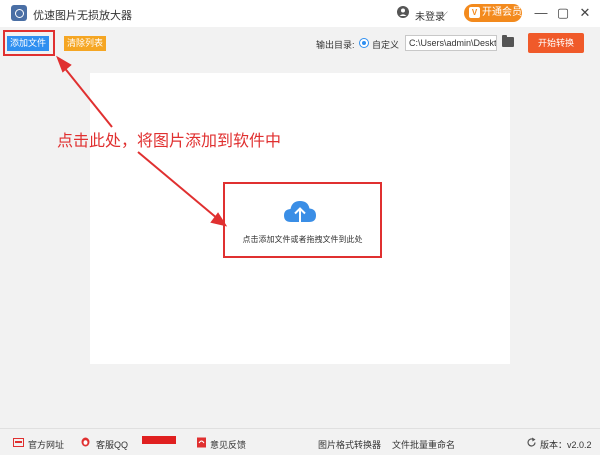 This screenshot has width=600, height=455. Describe the element at coordinates (531, 442) in the screenshot. I see `refresh-icon` at that location.